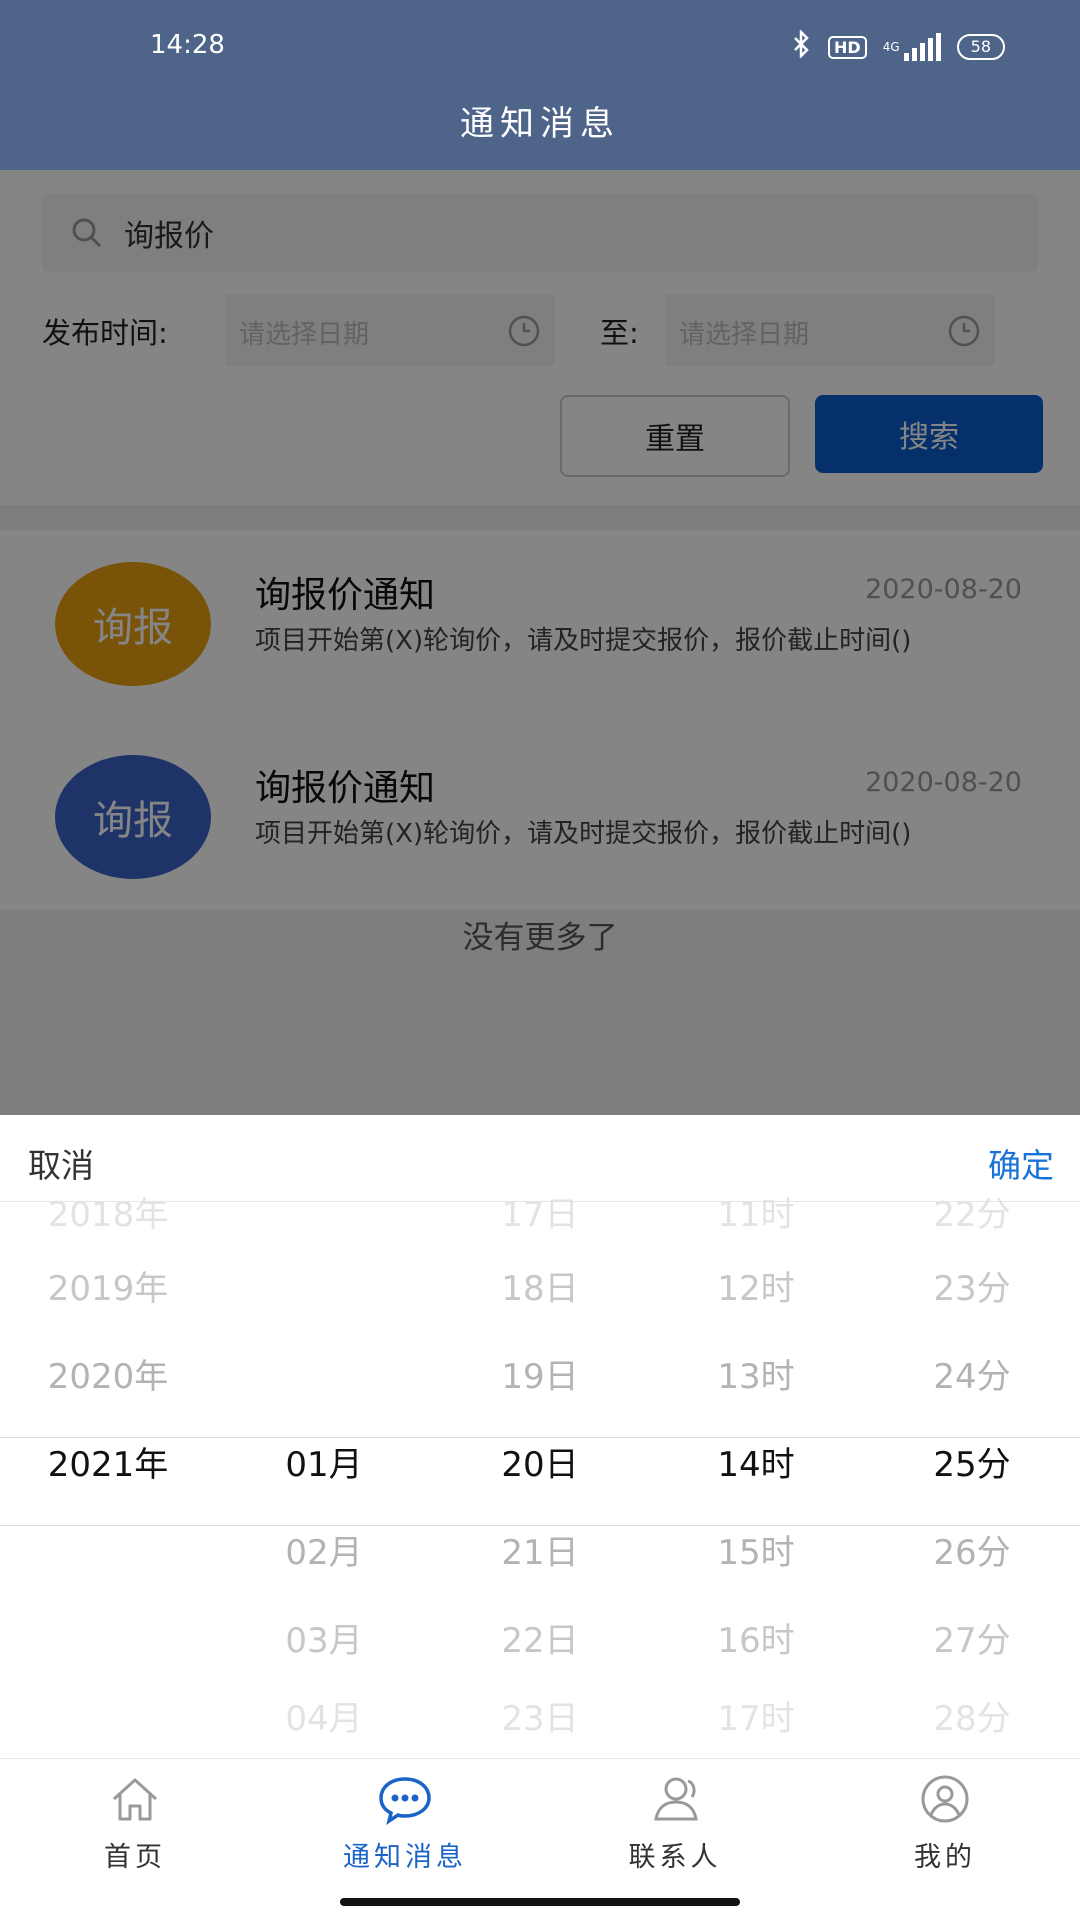  I want to click on month-option: 04月, so click(324, 1719).